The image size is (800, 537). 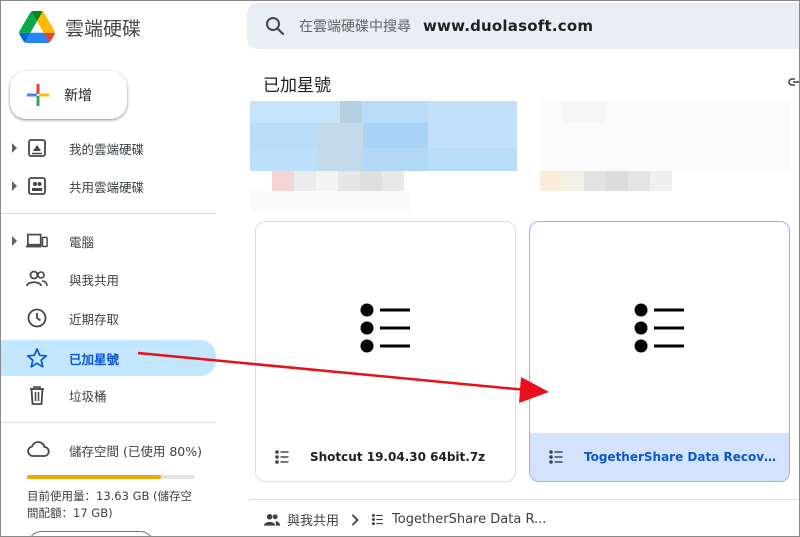 What do you see at coordinates (520, 156) in the screenshot?
I see `pixelated-file-row` at bounding box center [520, 156].